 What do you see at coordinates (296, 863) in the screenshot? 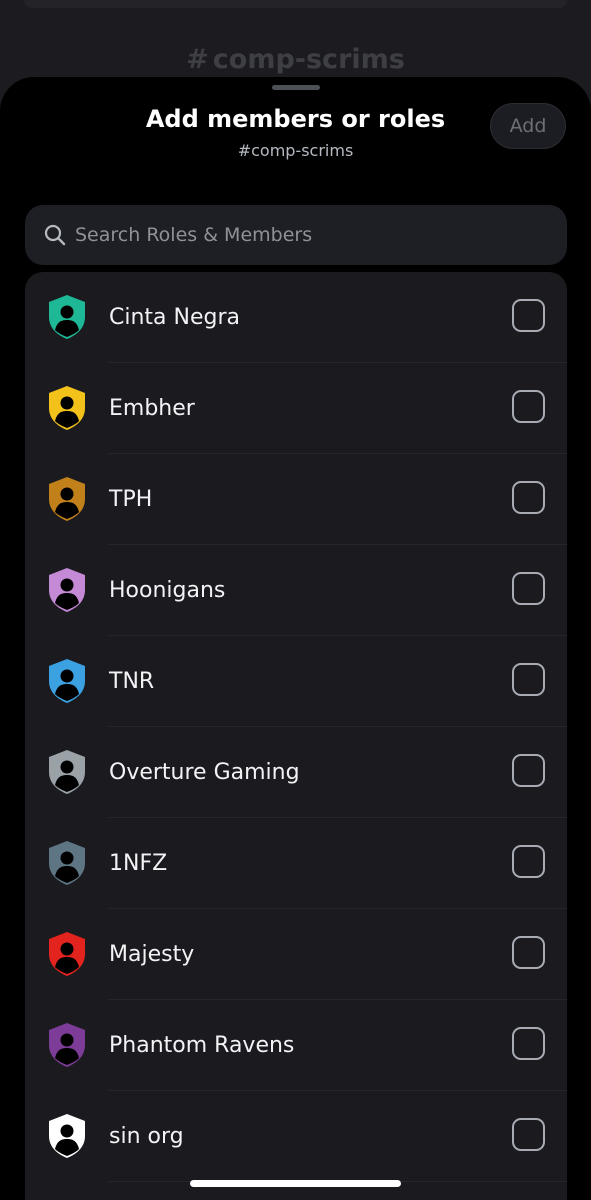
I see `role-row: 1NFZ` at bounding box center [296, 863].